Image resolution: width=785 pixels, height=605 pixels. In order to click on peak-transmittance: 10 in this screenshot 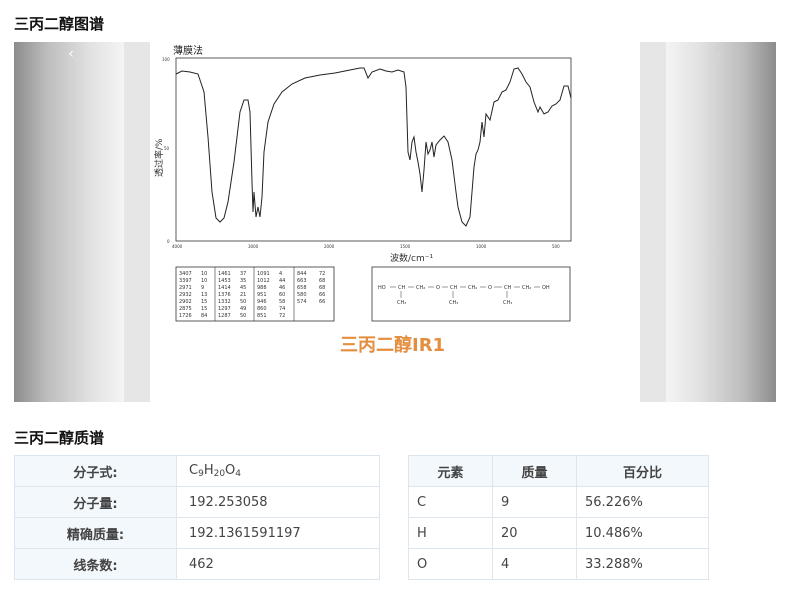, I will do `click(204, 274)`.